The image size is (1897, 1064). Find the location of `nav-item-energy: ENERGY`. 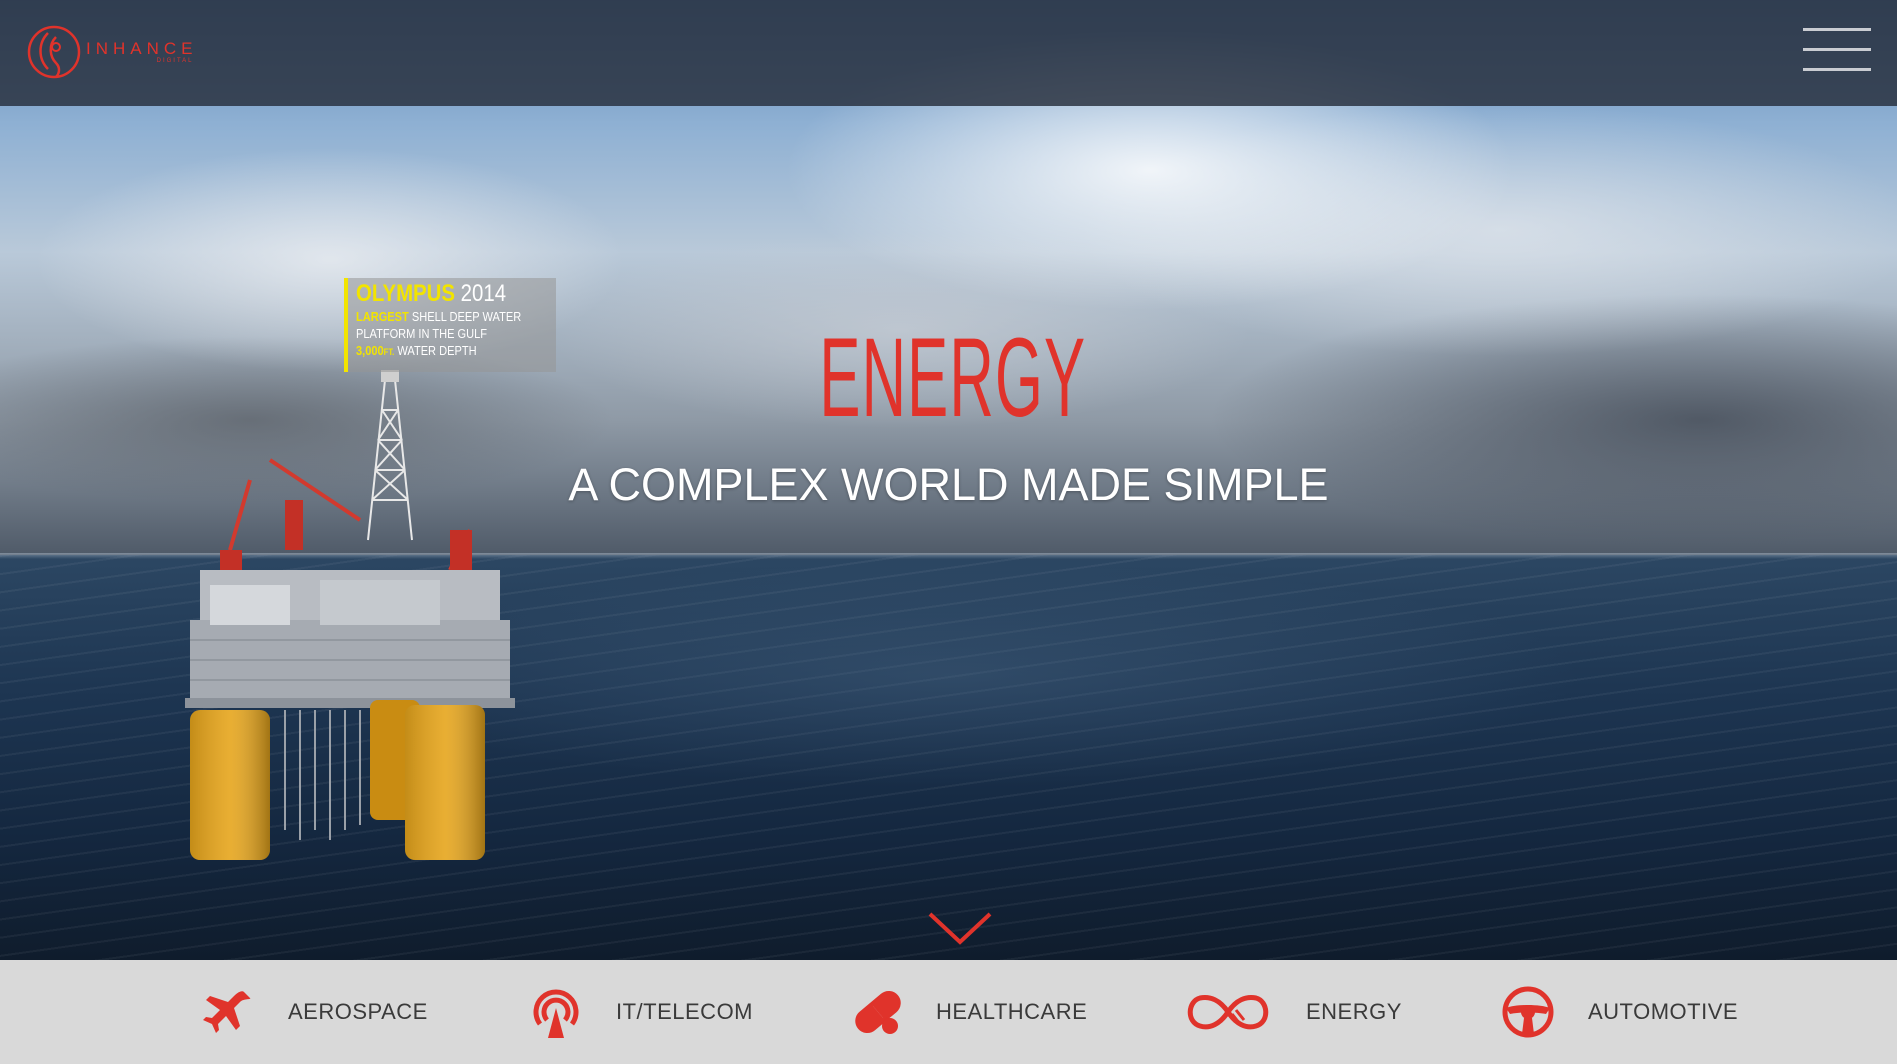

nav-item-energy: ENERGY is located at coordinates (1291, 1012).